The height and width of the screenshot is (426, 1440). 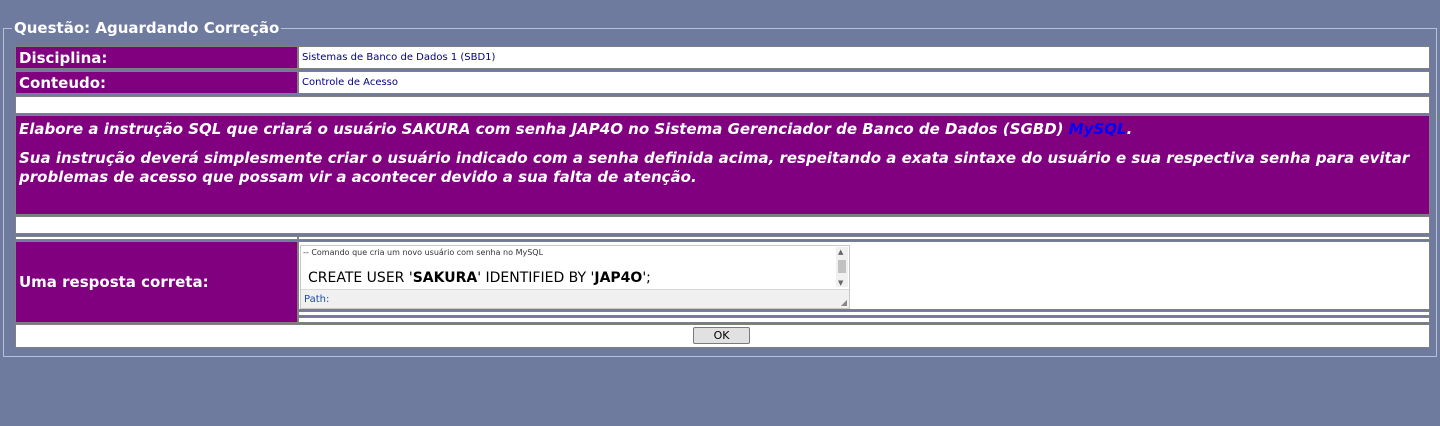 What do you see at coordinates (618, 278) in the screenshot?
I see `code-password: JAP4O` at bounding box center [618, 278].